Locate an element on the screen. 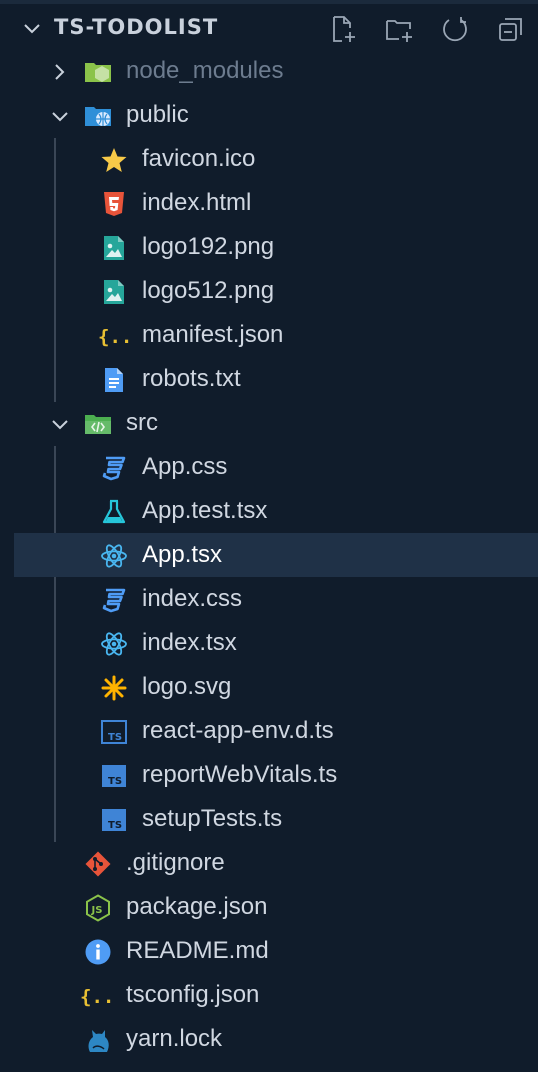 The image size is (538, 1072). tree-item-robots: robots.txt is located at coordinates (269, 379).